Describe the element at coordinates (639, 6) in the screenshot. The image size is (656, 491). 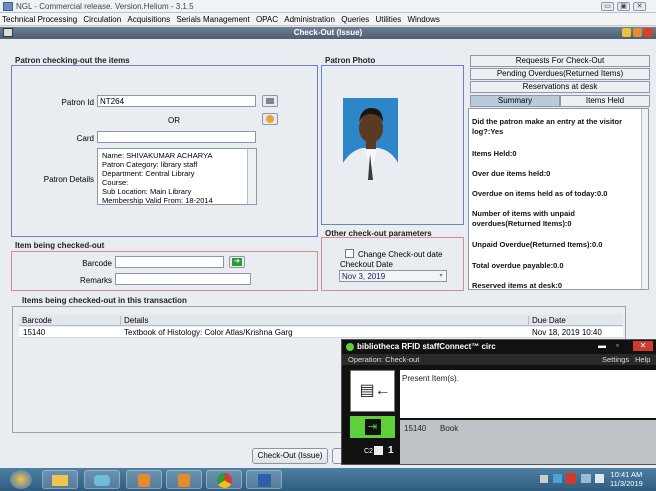
I see `close-button: ✕` at that location.